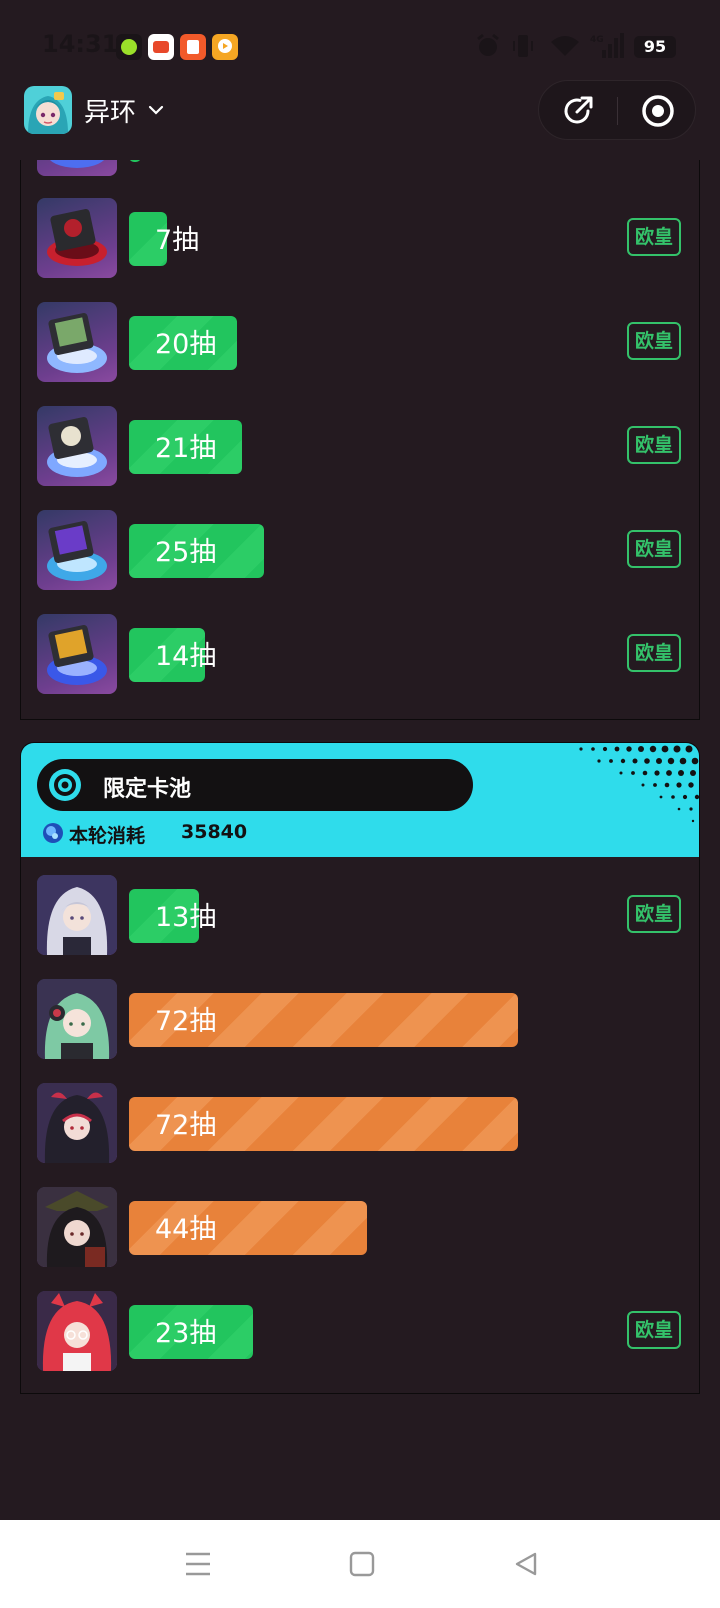 Image resolution: width=720 pixels, height=1608 pixels. I want to click on list-item: 7抽 欧皇, so click(362, 238).